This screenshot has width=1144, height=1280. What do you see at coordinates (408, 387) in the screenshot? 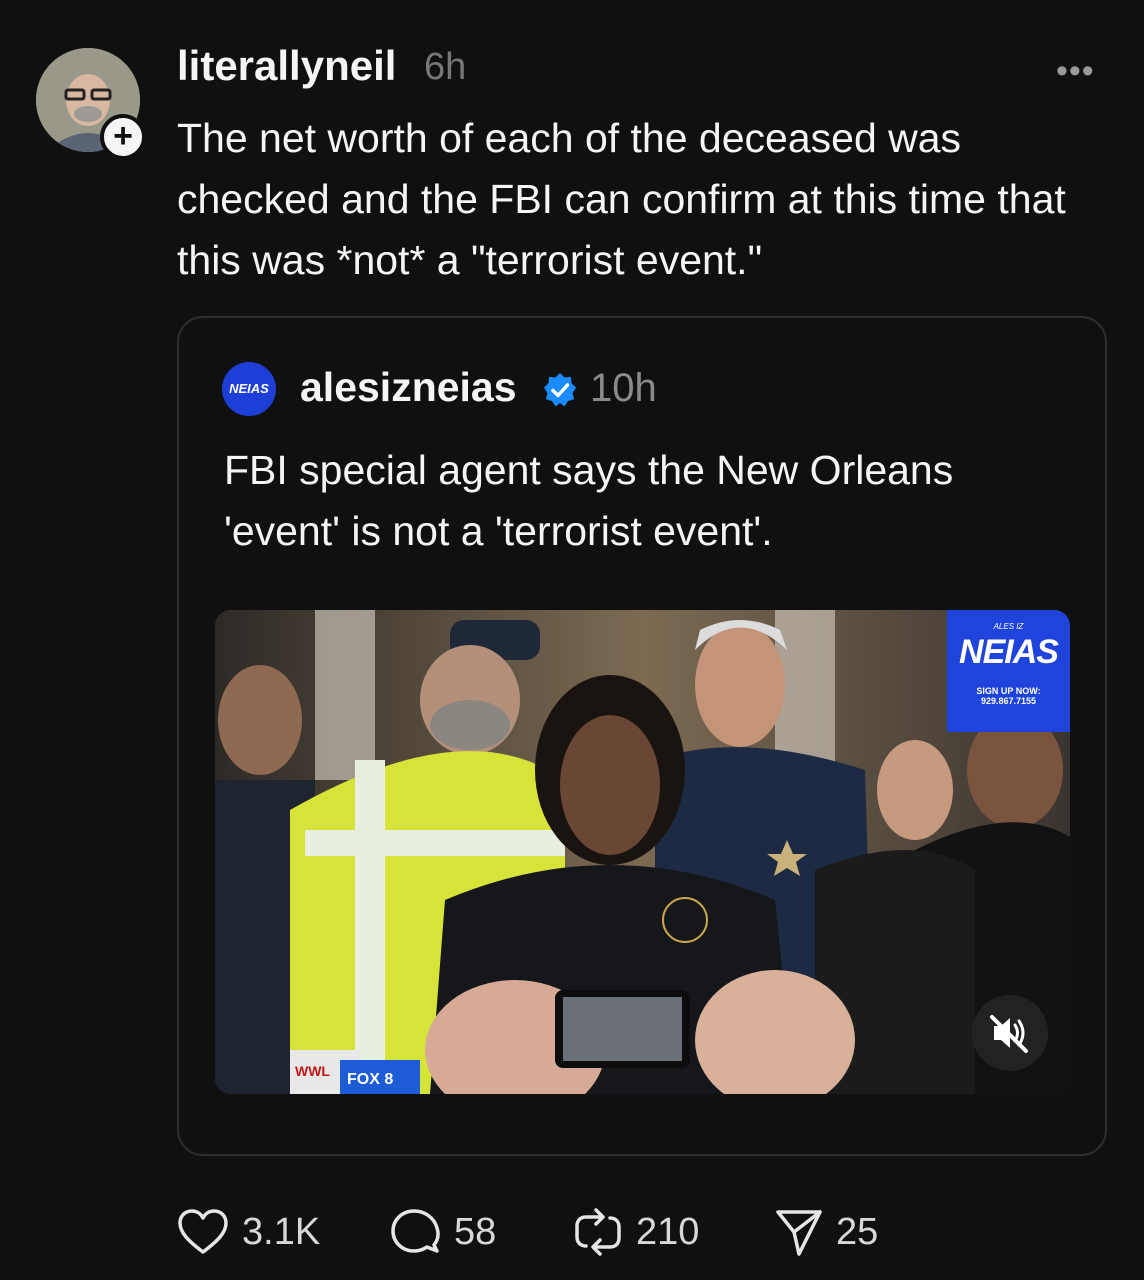
I see `quoted-author-username: alesizneias` at bounding box center [408, 387].